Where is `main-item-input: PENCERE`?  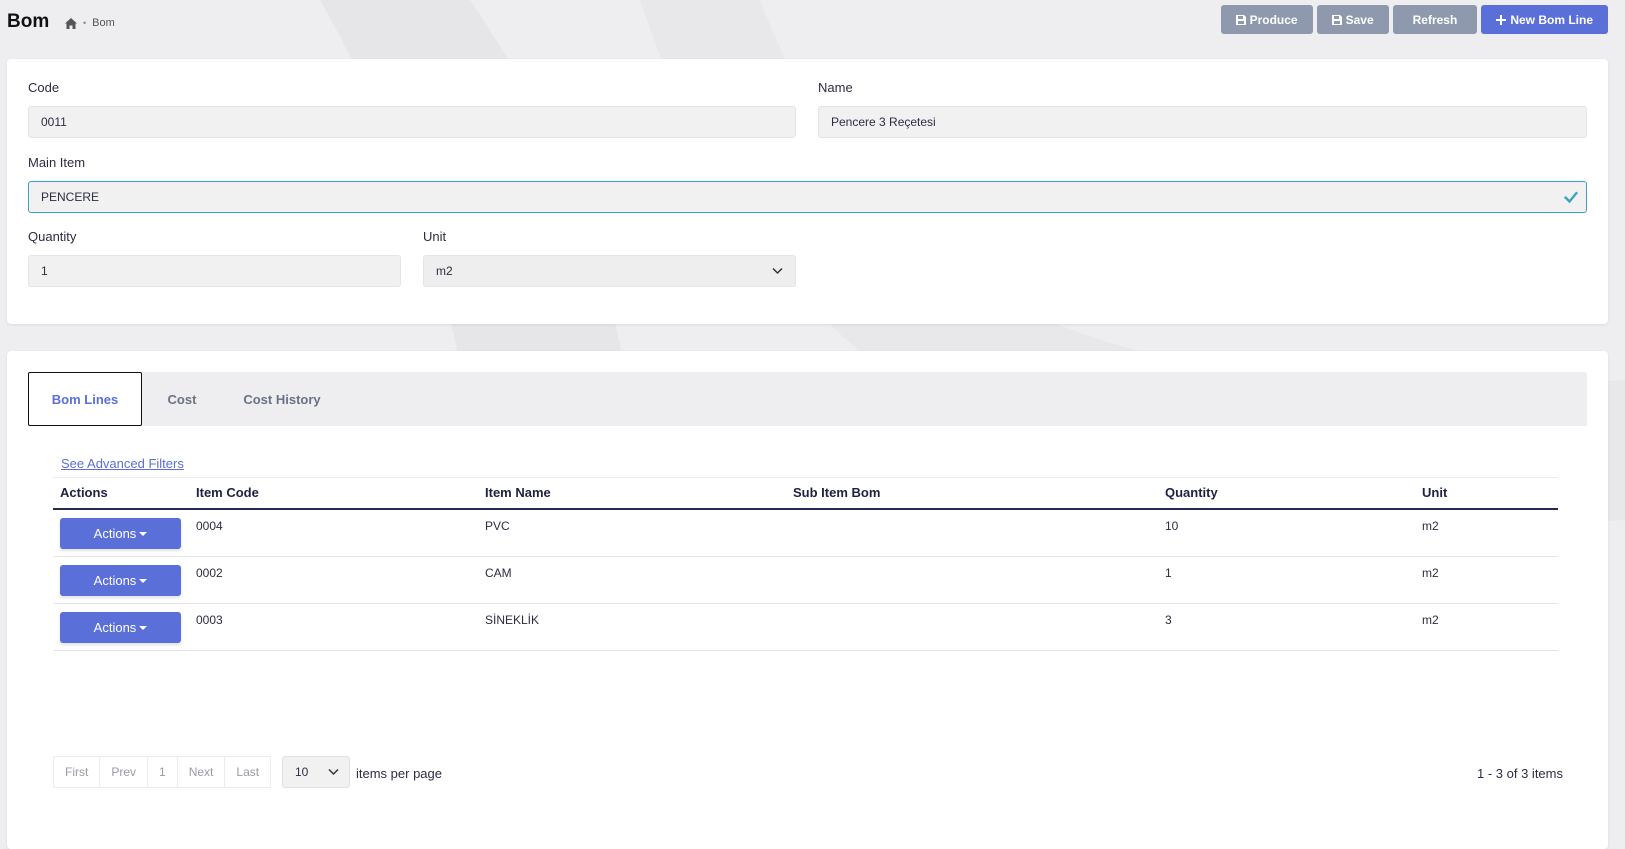 main-item-input: PENCERE is located at coordinates (807, 197).